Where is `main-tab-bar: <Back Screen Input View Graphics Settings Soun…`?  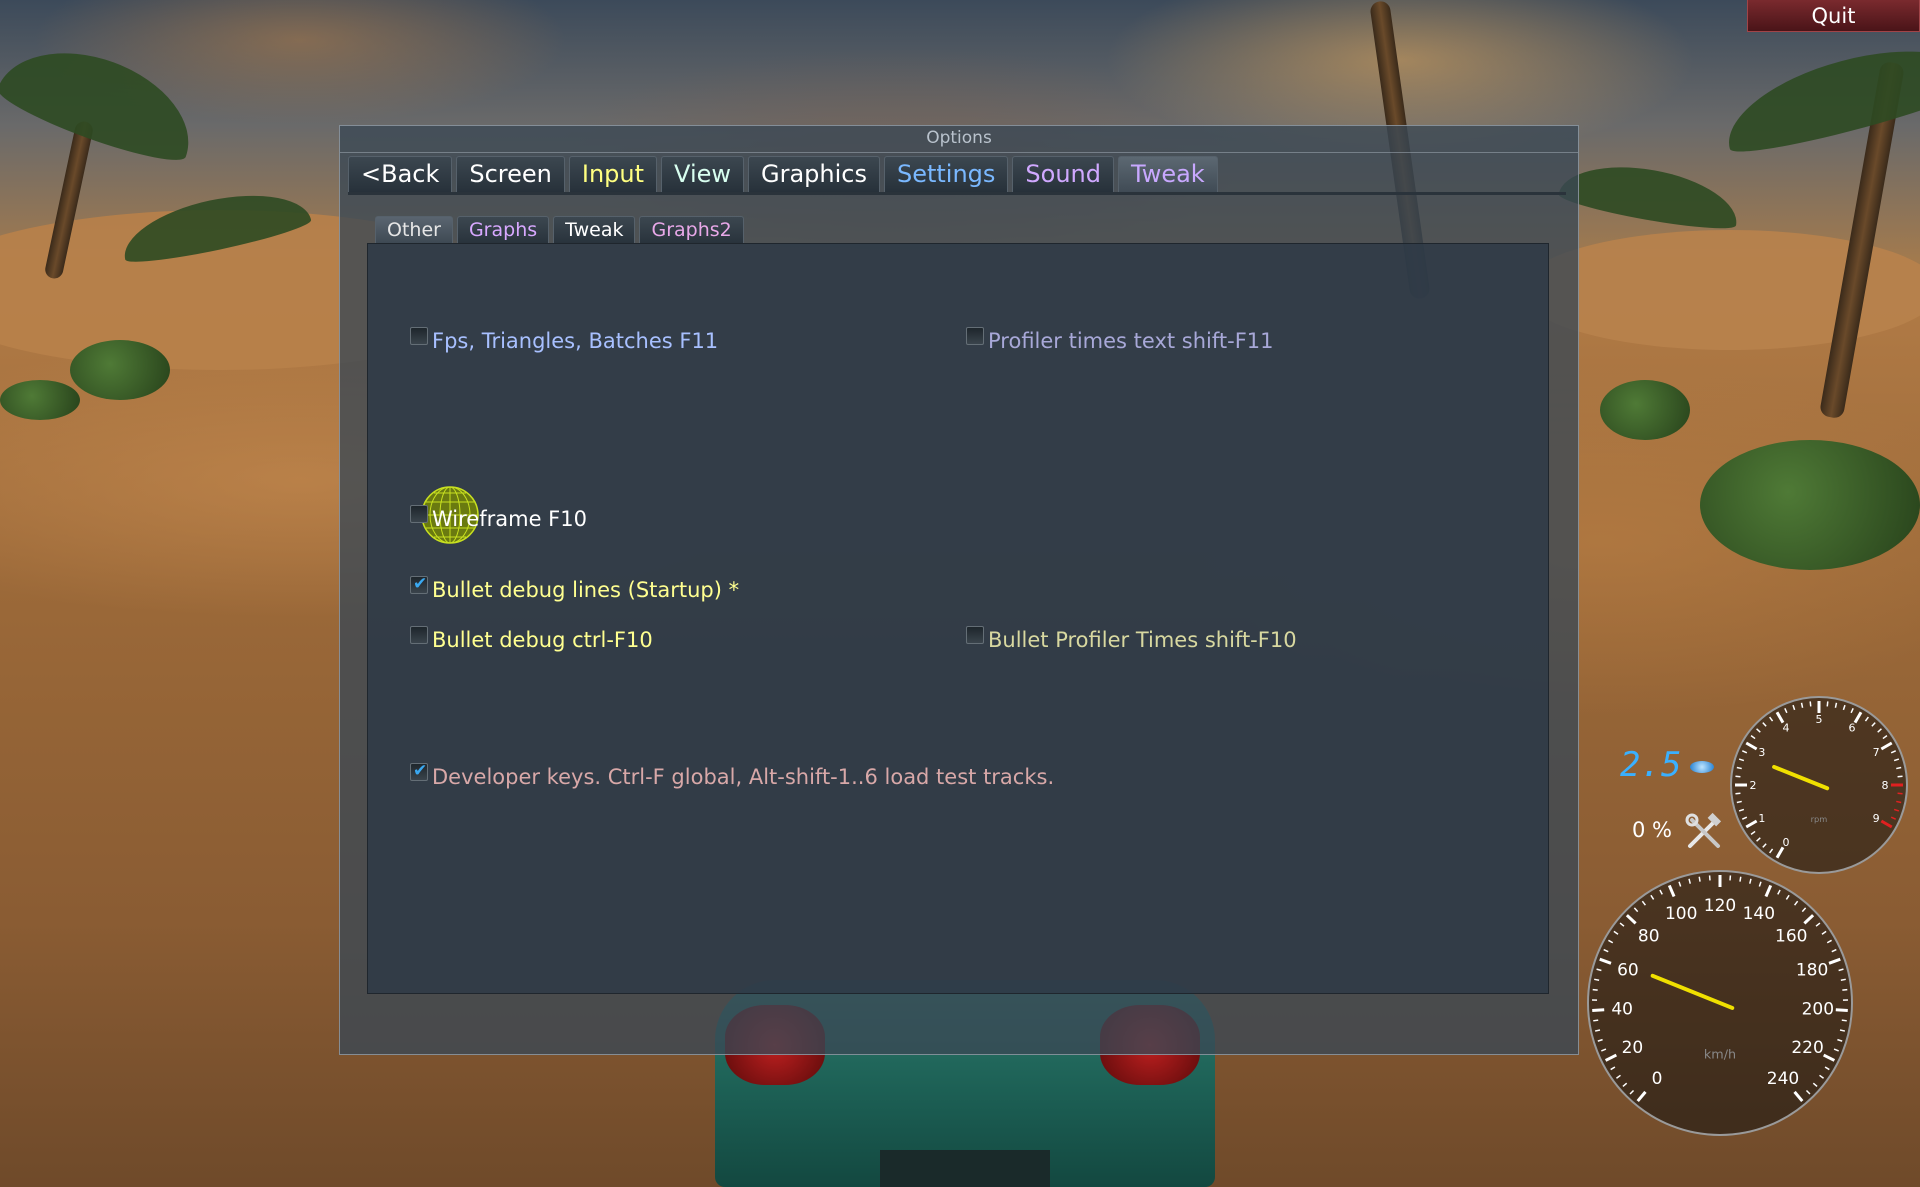
main-tab-bar: <Back Screen Input View Graphics Settings Soun… is located at coordinates (783, 174).